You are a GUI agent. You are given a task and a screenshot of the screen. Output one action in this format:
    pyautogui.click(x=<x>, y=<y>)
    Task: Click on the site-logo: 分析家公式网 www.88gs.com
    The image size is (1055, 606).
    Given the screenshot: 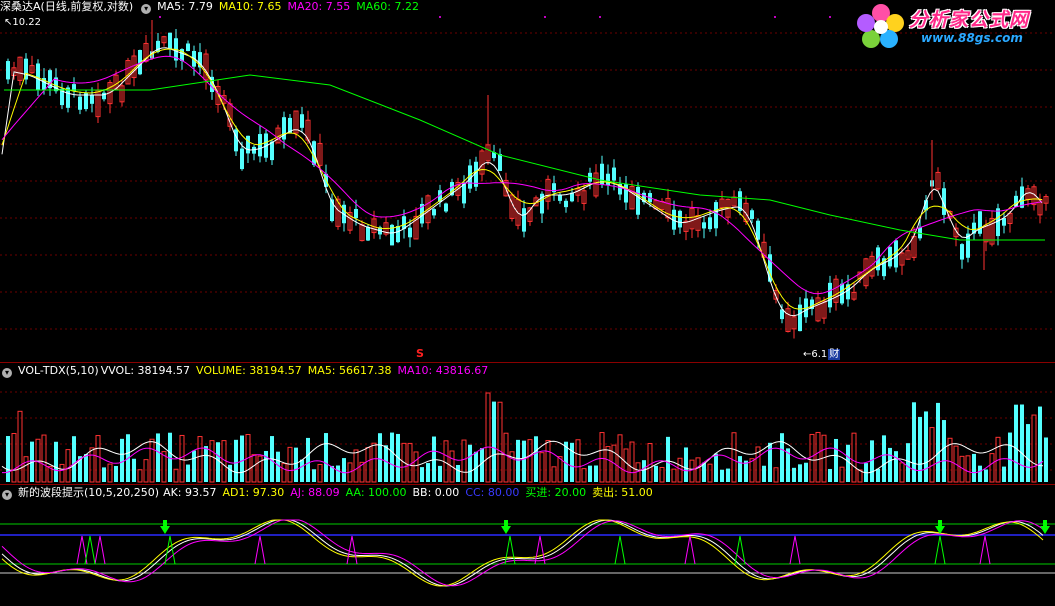 What is the action you would take?
    pyautogui.click(x=951, y=27)
    